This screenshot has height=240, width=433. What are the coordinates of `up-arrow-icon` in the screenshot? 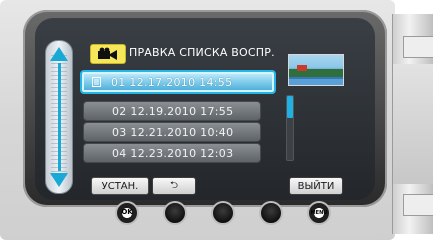 It's located at (59, 54).